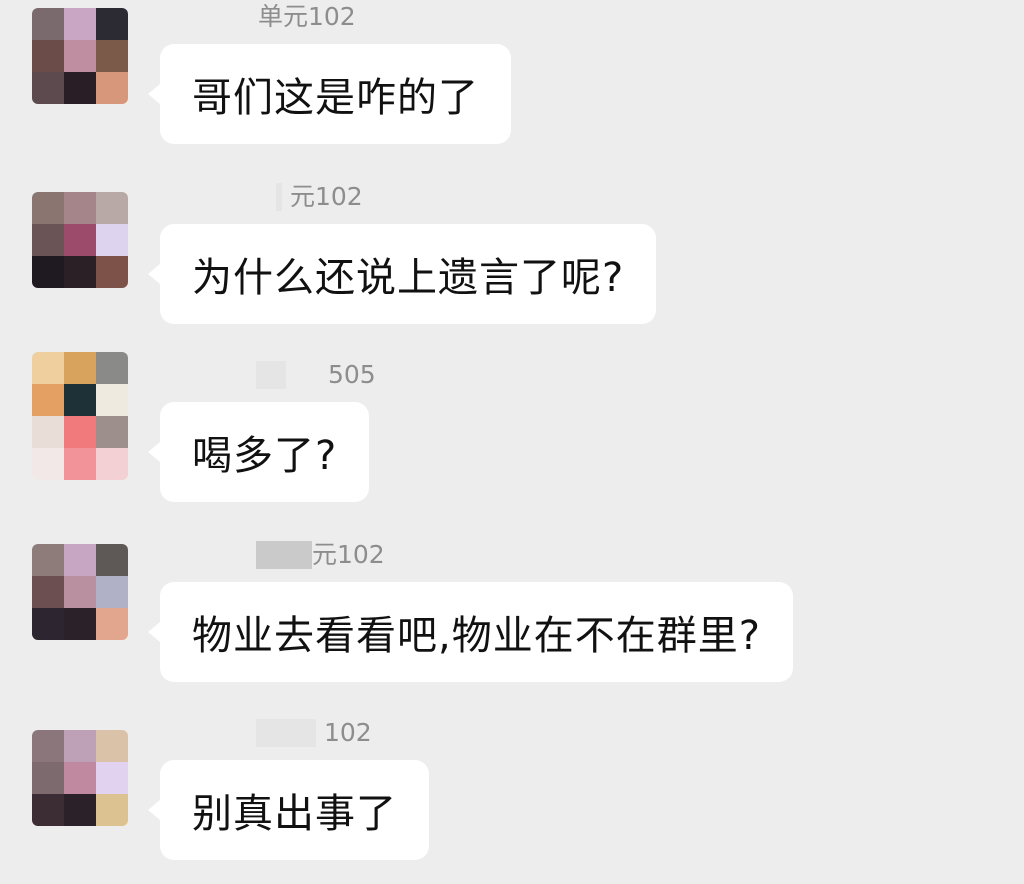  I want to click on message-bubble: 喝多了?, so click(258, 452).